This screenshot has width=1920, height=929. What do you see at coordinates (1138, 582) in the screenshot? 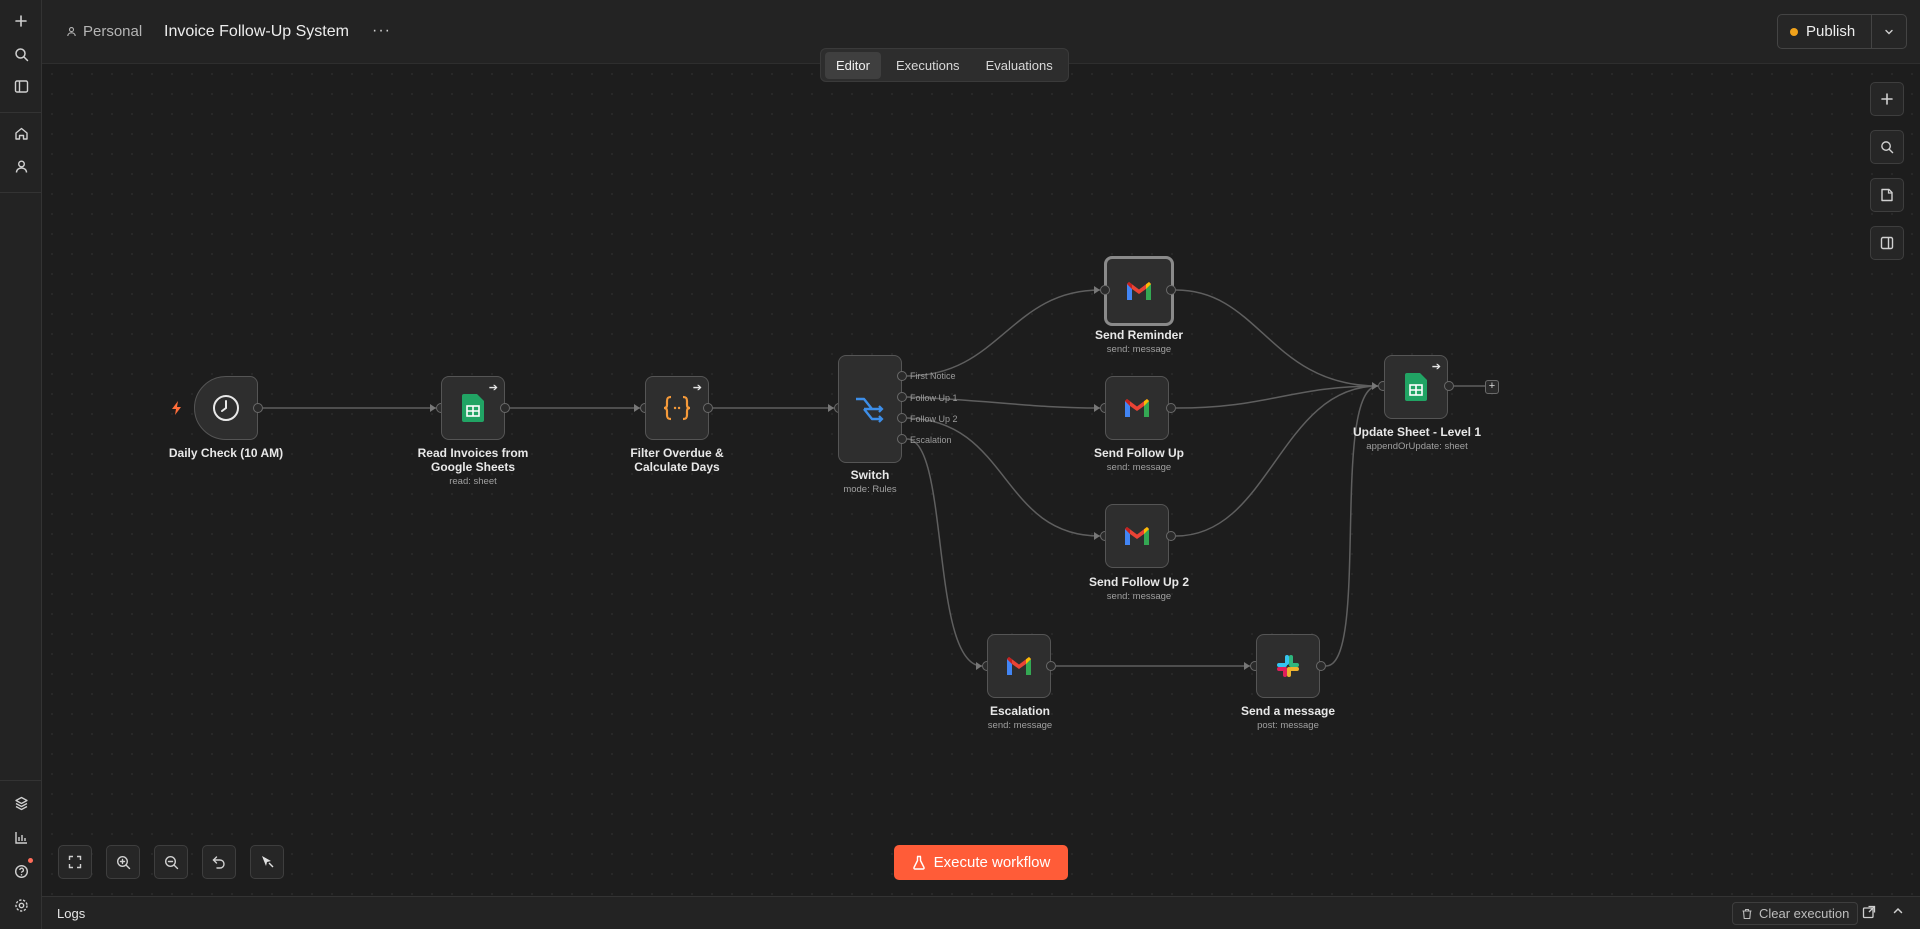
I see `node-label: Send Follow Up 2` at bounding box center [1138, 582].